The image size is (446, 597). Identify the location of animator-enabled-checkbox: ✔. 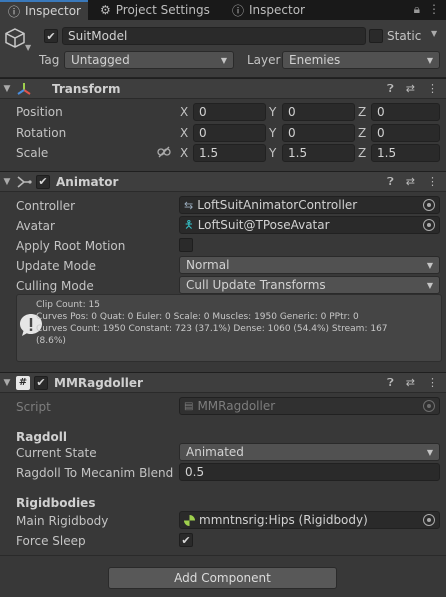
(43, 181).